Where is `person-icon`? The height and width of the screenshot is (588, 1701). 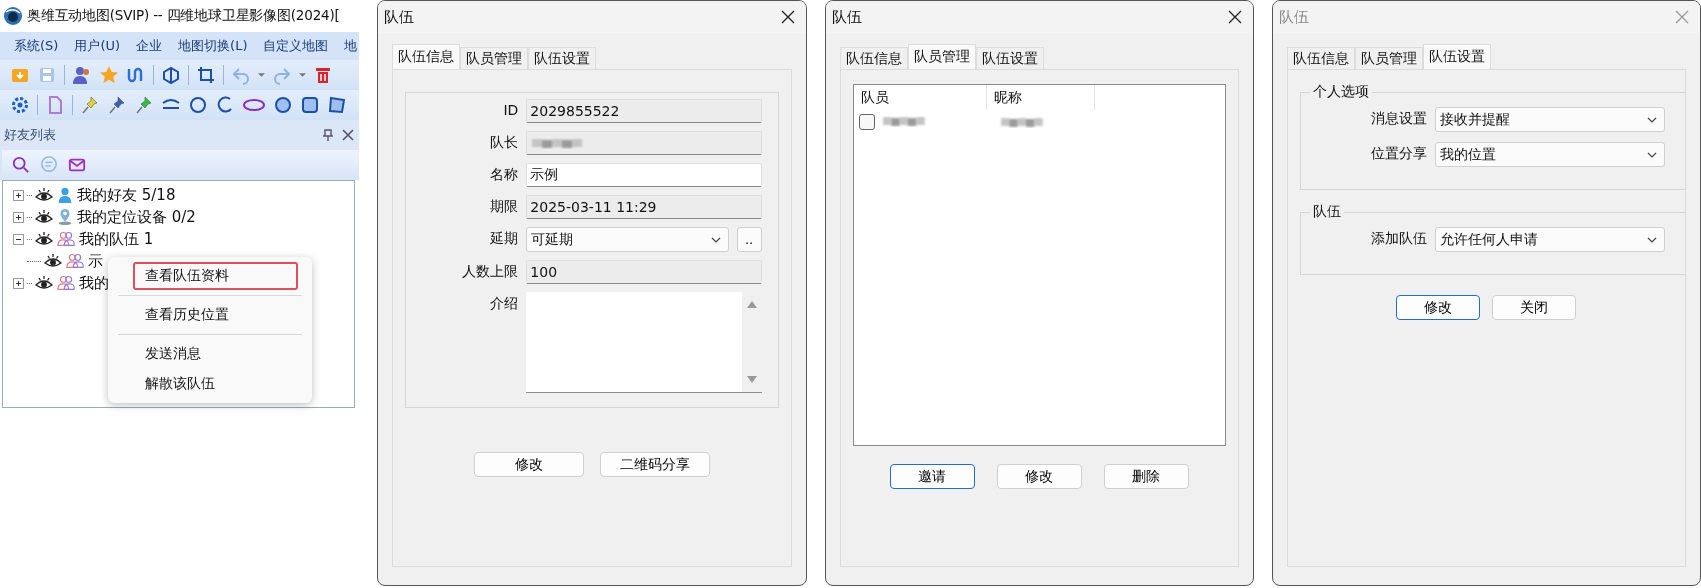 person-icon is located at coordinates (65, 195).